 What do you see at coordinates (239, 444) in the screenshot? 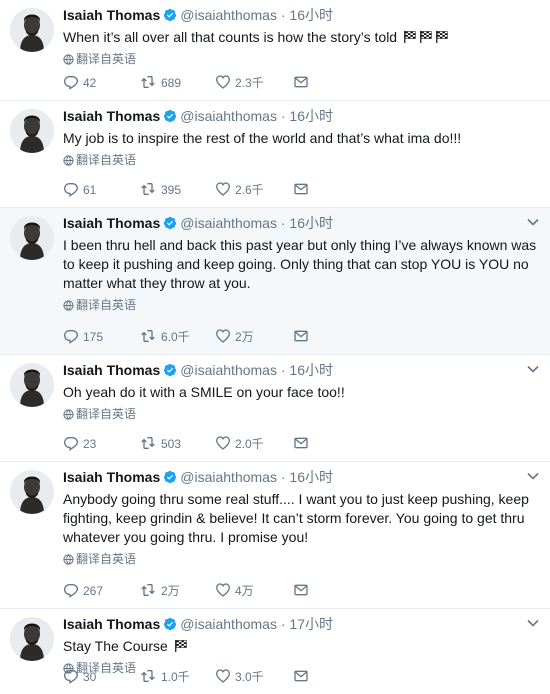
I see `like-button: 2.0千` at bounding box center [239, 444].